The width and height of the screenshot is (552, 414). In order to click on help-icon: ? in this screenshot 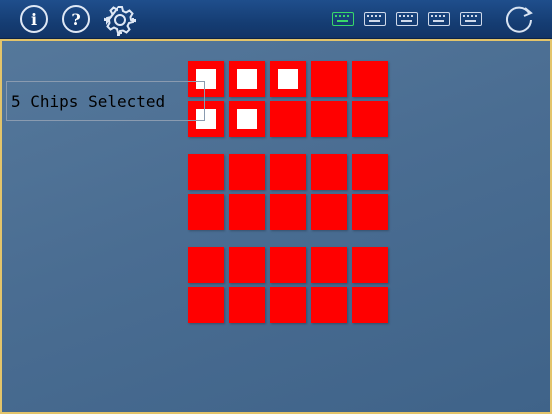, I will do `click(76, 19)`.